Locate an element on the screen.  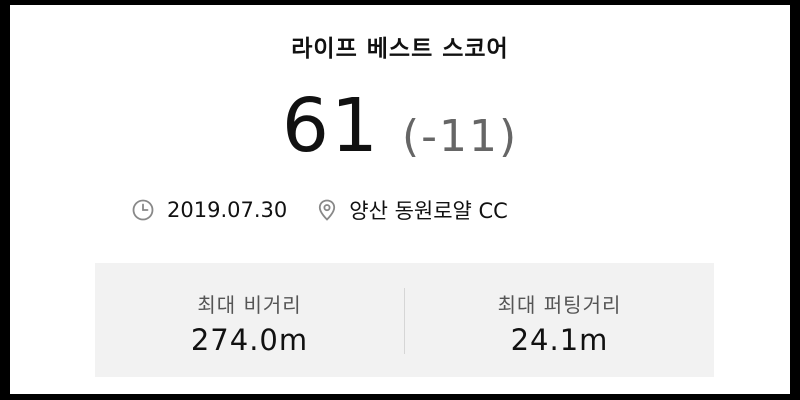
course-location: 양산 동원로얄 CC is located at coordinates (428, 211).